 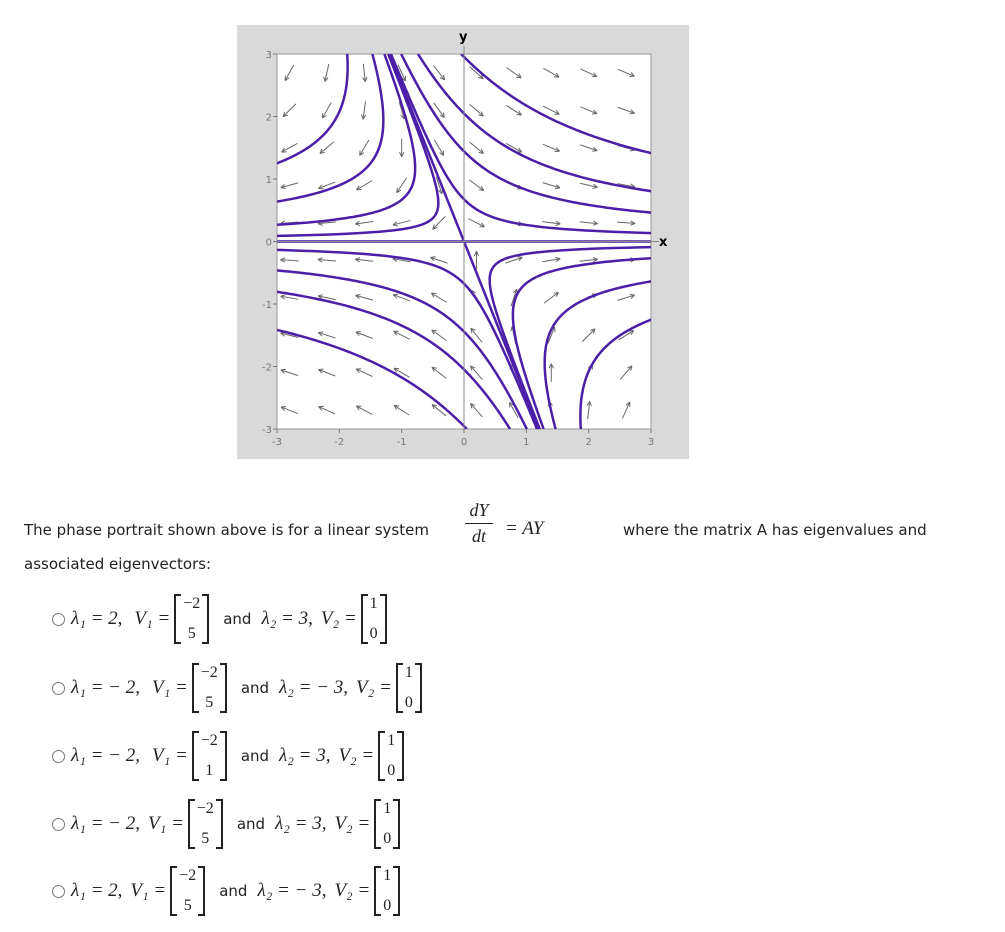 I want to click on y-tick-label: 2, so click(x=269, y=118).